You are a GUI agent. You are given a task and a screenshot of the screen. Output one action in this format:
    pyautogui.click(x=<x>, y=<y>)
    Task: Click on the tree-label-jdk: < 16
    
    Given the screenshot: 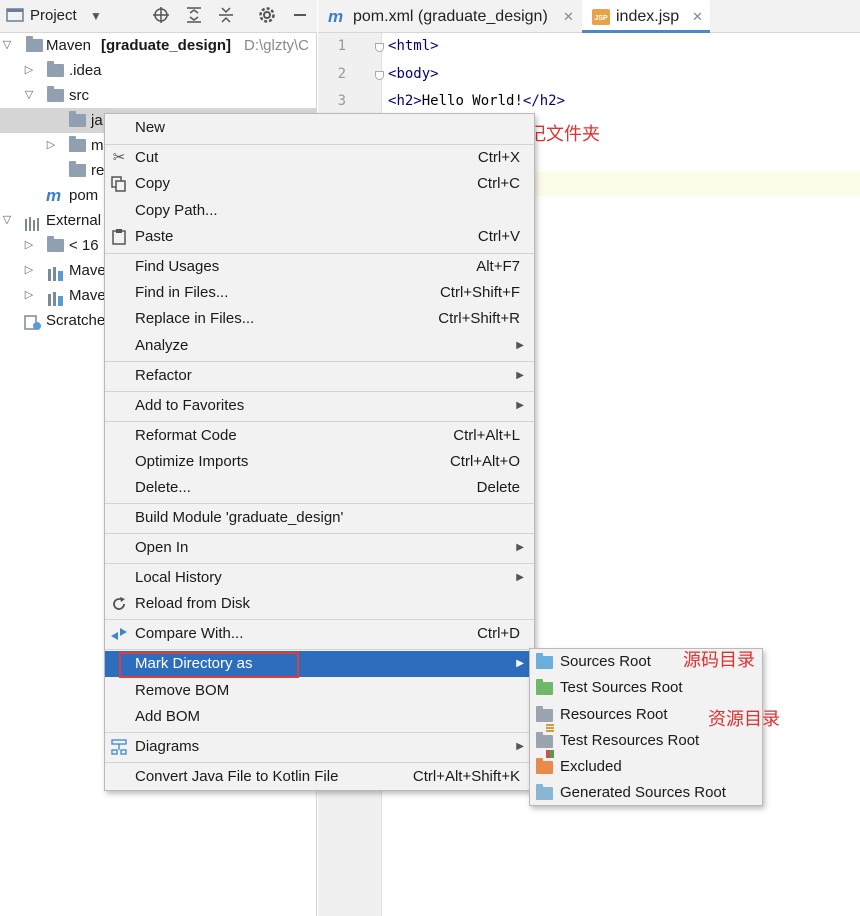 What is the action you would take?
    pyautogui.click(x=84, y=245)
    